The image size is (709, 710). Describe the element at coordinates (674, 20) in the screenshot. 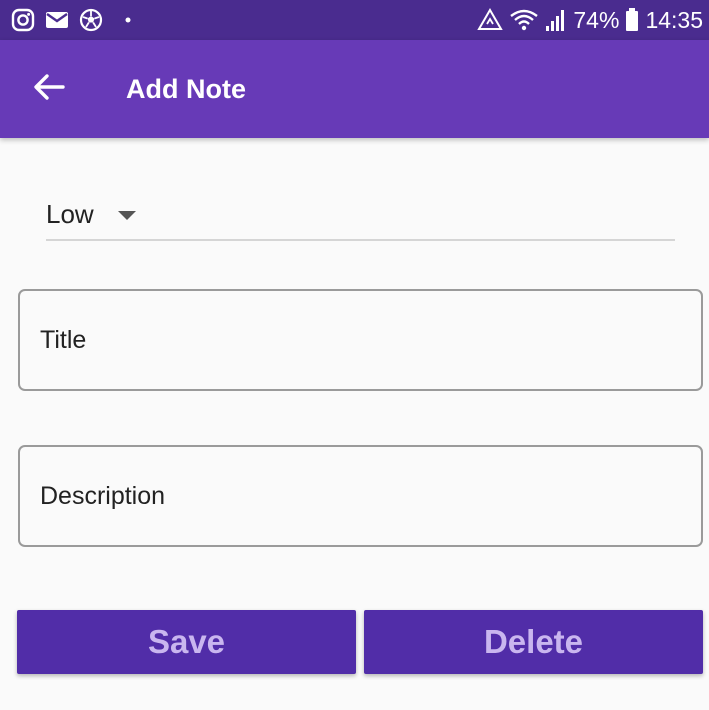

I see `clock: 14:35` at that location.